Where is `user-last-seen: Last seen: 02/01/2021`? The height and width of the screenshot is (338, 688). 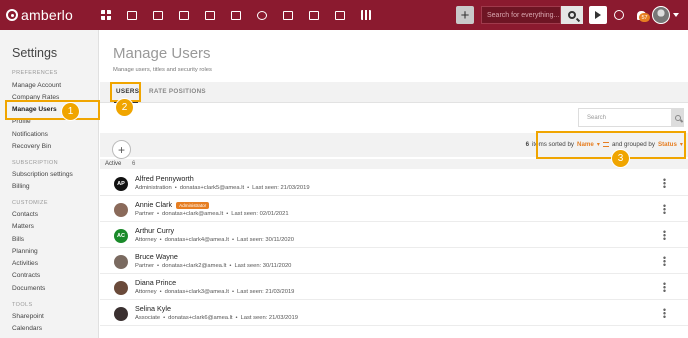
user-last-seen: Last seen: 02/01/2021 is located at coordinates (260, 214).